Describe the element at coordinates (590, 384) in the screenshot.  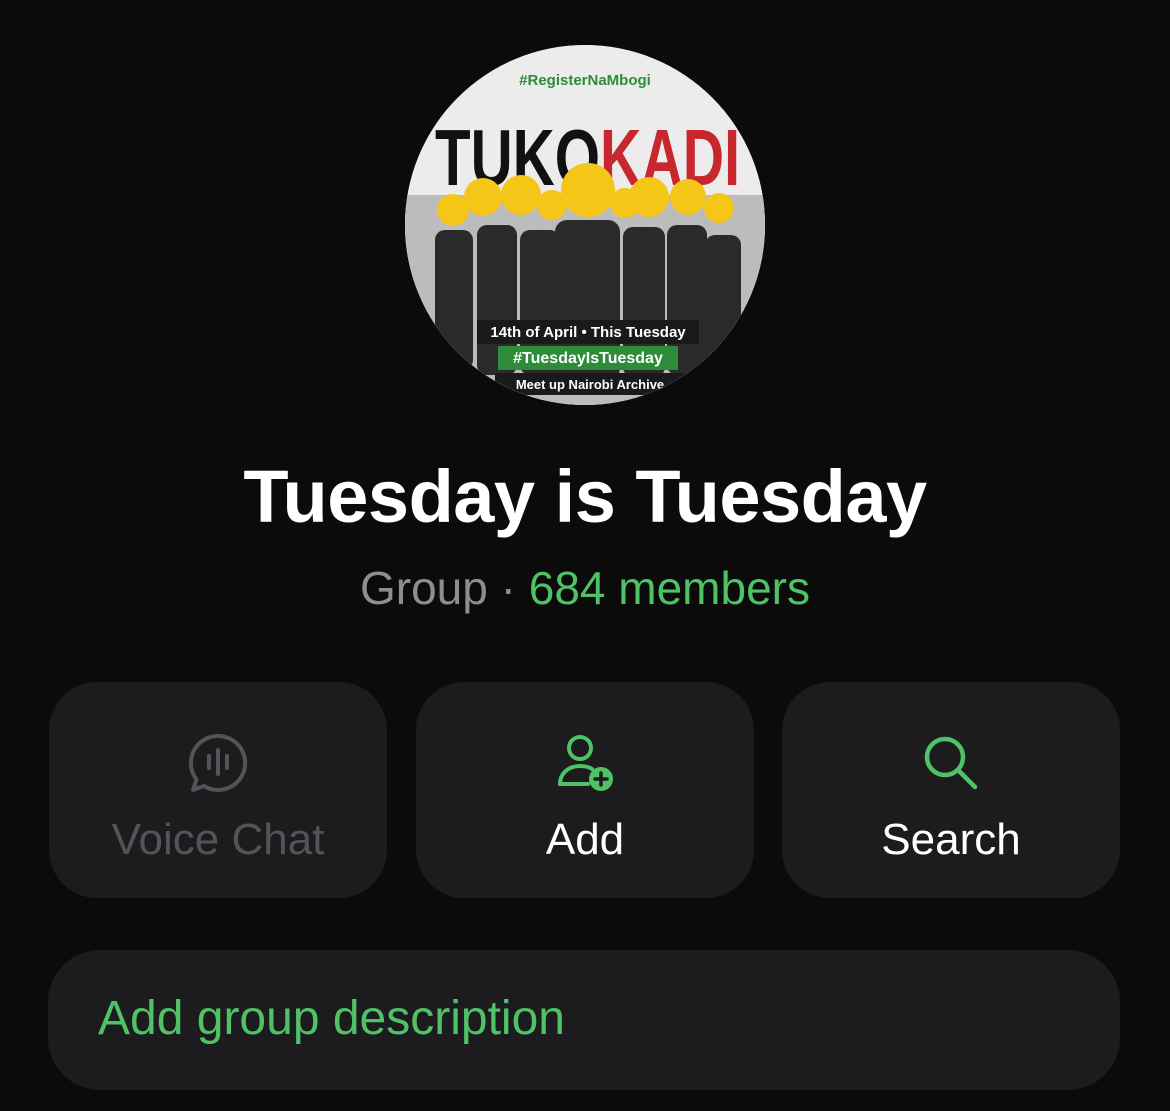
I see `avatar-line-meetup: Meet up Nairobi Archive` at that location.